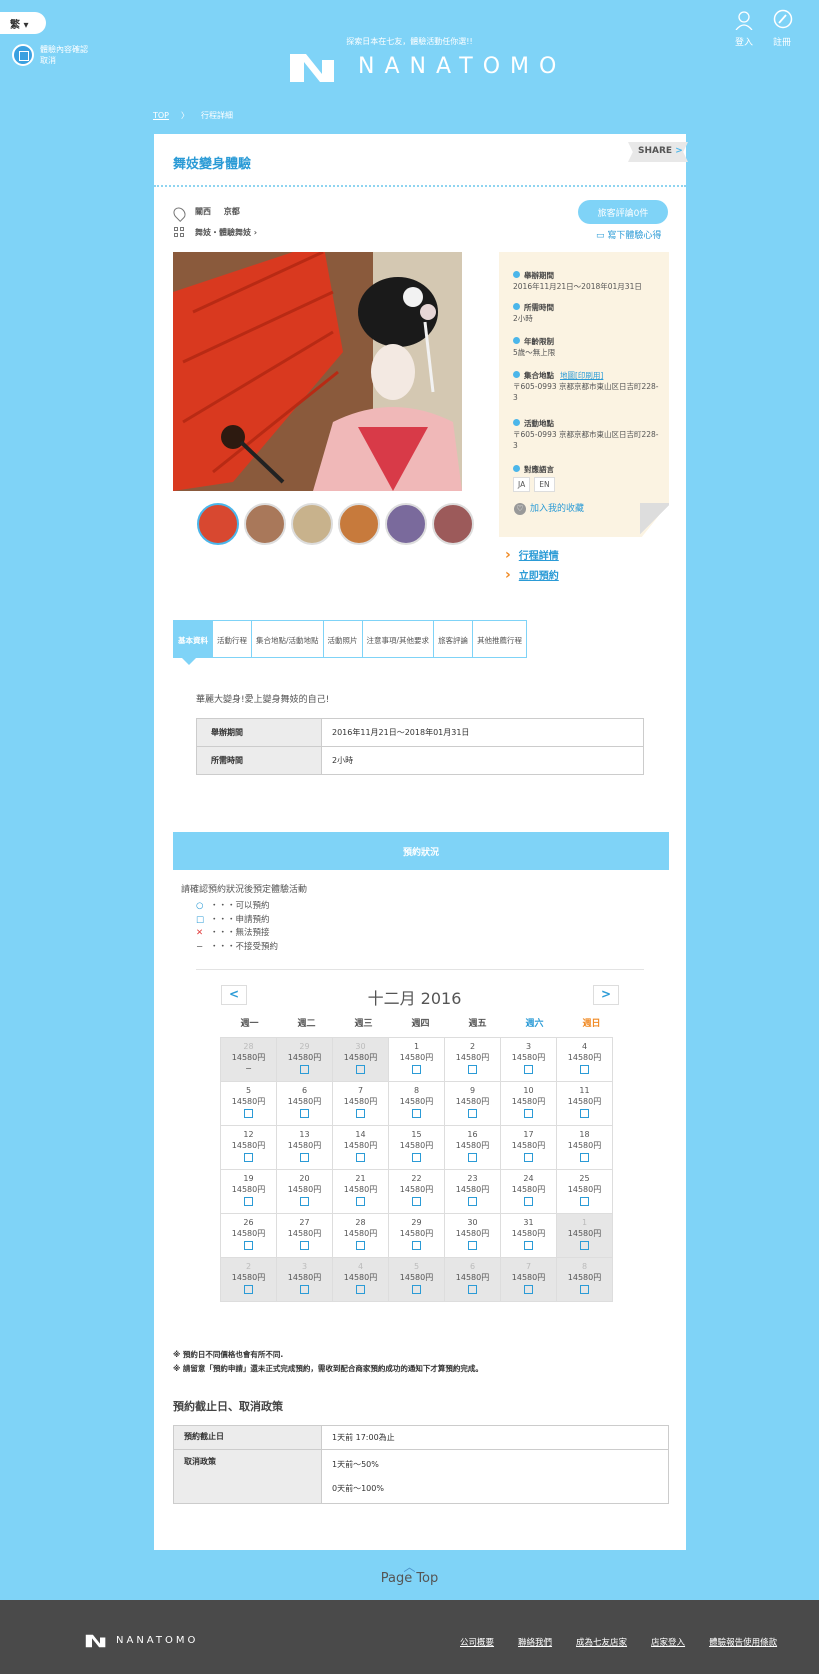 This screenshot has height=1674, width=819. I want to click on language-switcher: 繁 ▾, so click(23, 23).